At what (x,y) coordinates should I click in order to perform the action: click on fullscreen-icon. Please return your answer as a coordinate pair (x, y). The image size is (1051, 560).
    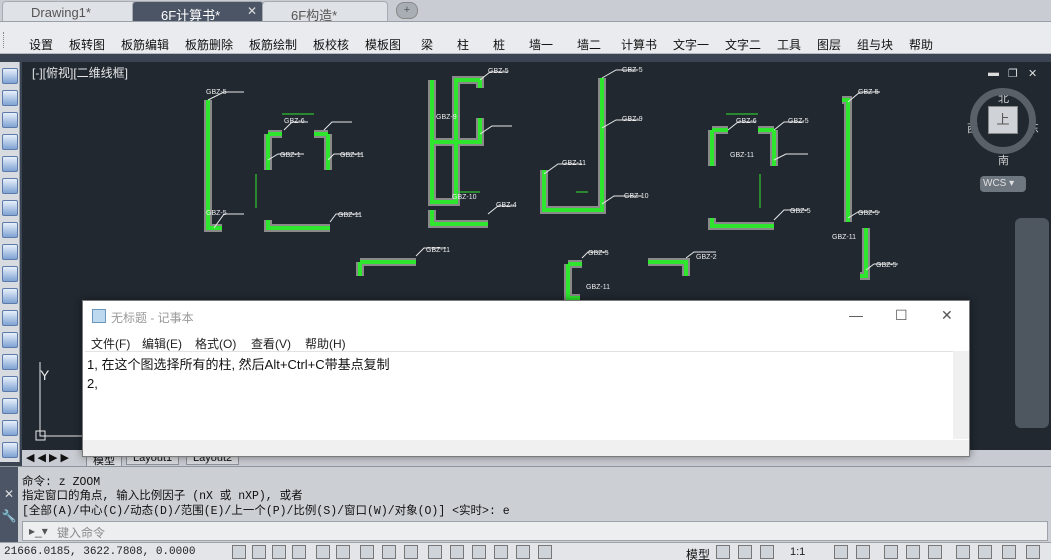
    Looking at the image, I should click on (1033, 552).